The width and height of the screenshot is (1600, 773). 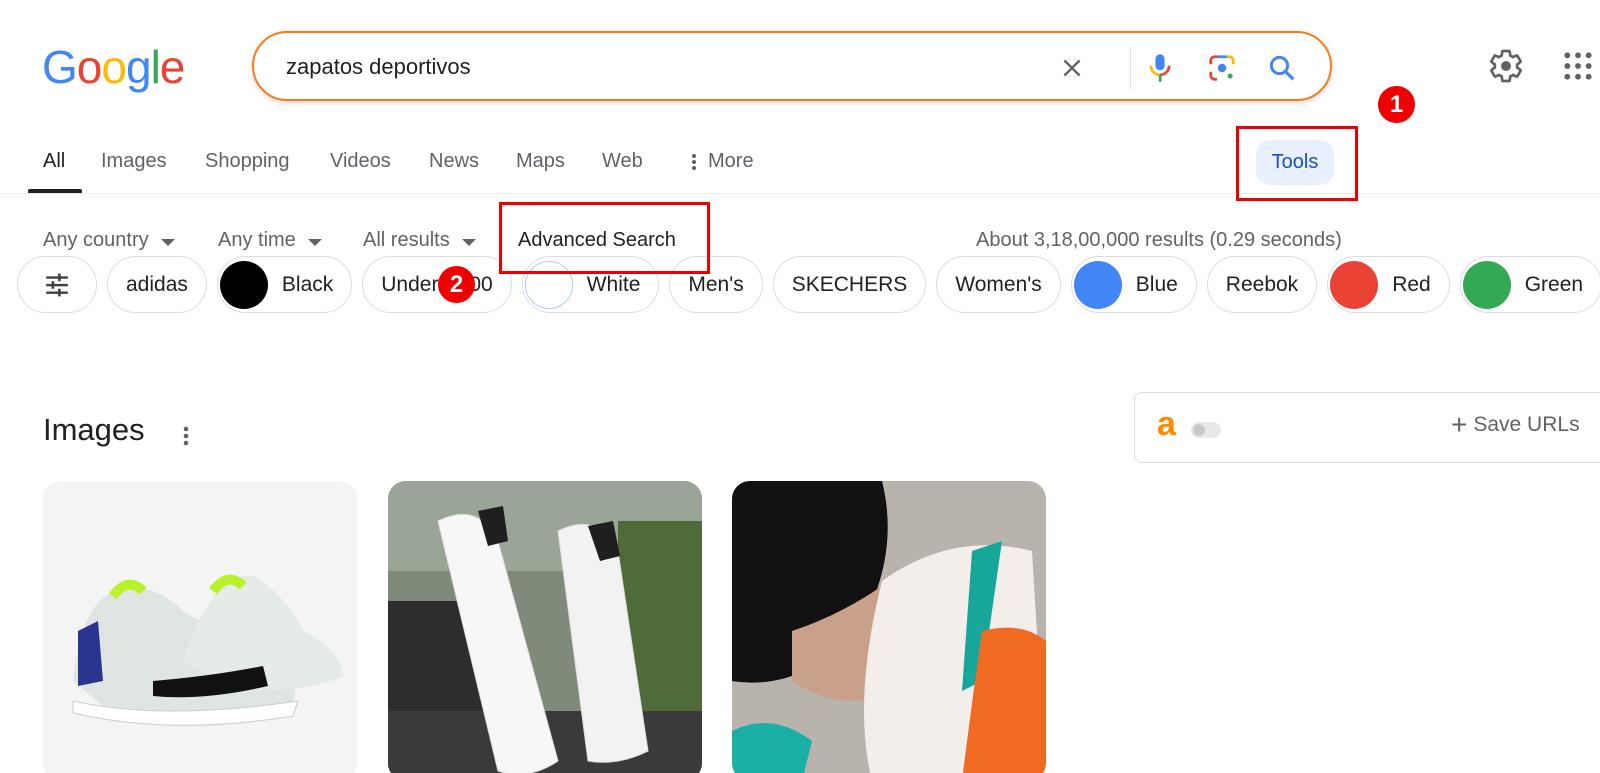 I want to click on logo-letter: e, so click(x=172, y=67).